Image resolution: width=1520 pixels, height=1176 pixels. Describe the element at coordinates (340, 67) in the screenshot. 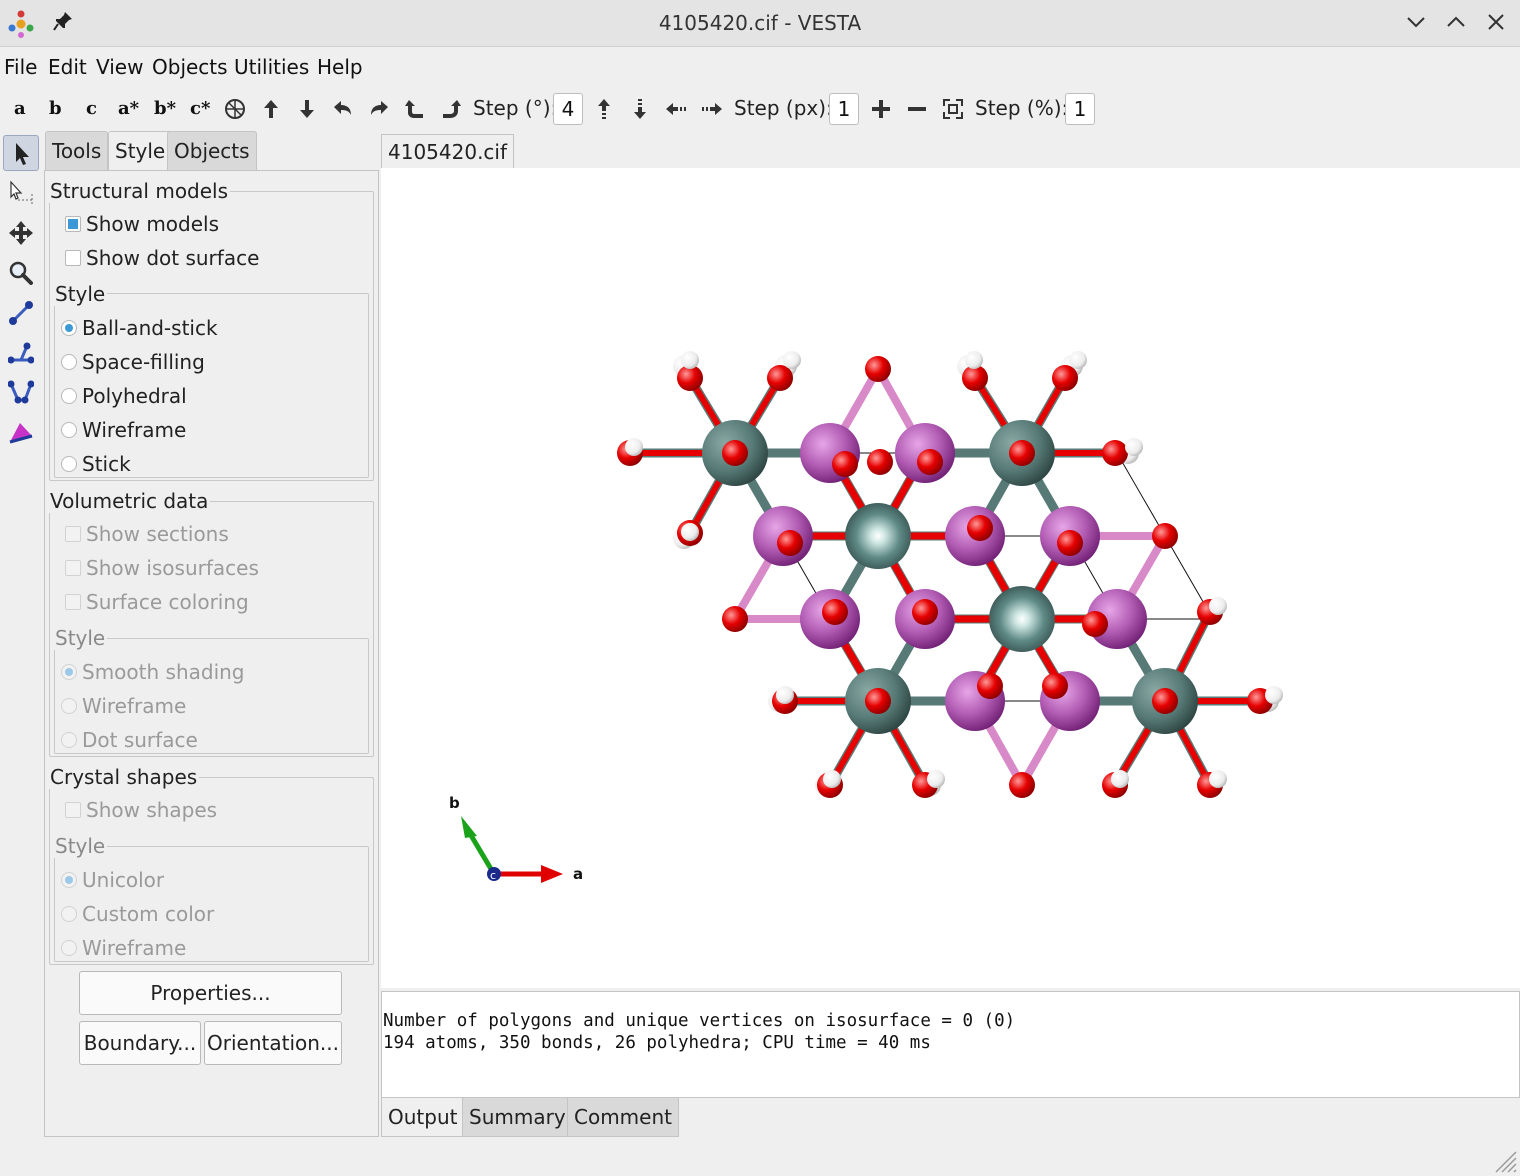

I see `menu-help: Help` at that location.